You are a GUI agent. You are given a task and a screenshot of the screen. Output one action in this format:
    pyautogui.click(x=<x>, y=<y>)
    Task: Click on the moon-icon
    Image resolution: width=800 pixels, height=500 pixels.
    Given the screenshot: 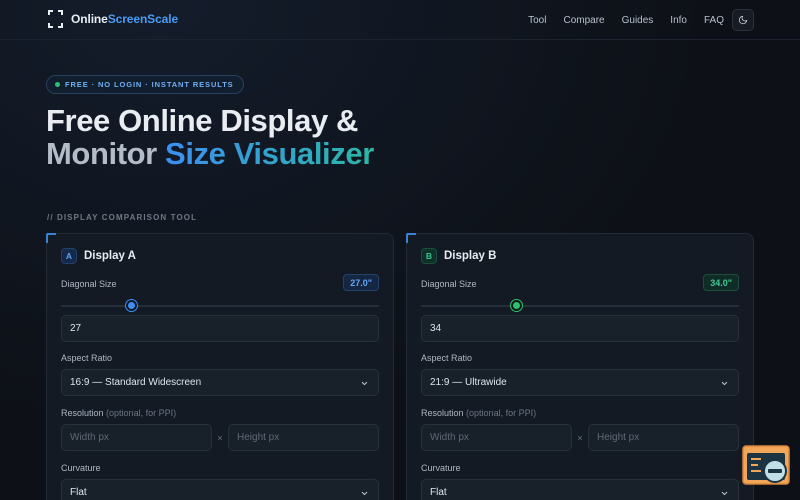 What is the action you would take?
    pyautogui.click(x=743, y=20)
    